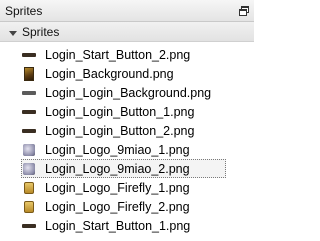 The width and height of the screenshot is (320, 241). I want to click on list-item-label: Login_Start_Button_1.png, so click(118, 225).